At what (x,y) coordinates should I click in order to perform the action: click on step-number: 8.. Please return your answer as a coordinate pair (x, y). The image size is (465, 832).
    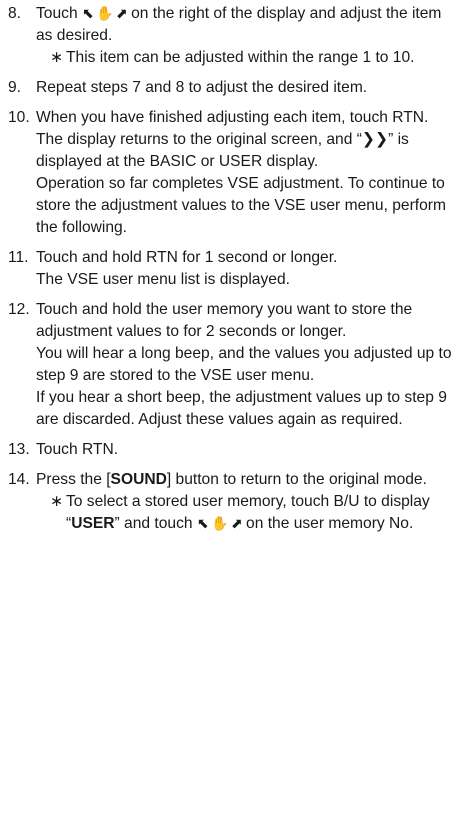
    Looking at the image, I should click on (15, 13).